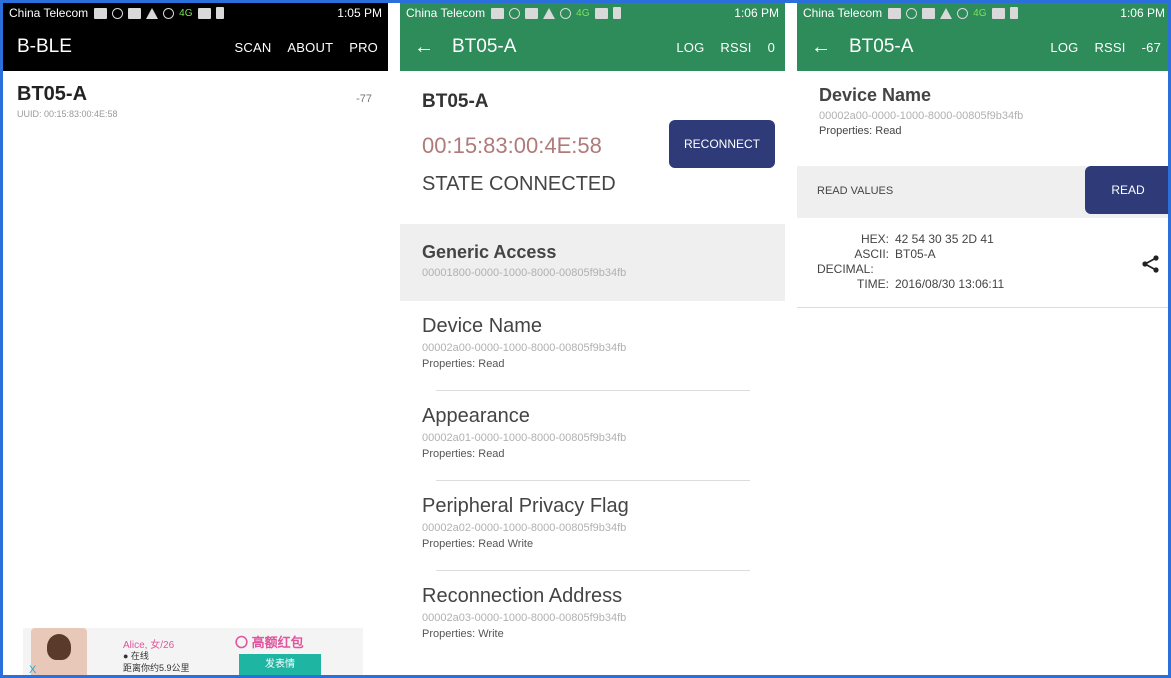 The width and height of the screenshot is (1171, 678). What do you see at coordinates (1151, 47) in the screenshot?
I see `rssi-value: -67` at bounding box center [1151, 47].